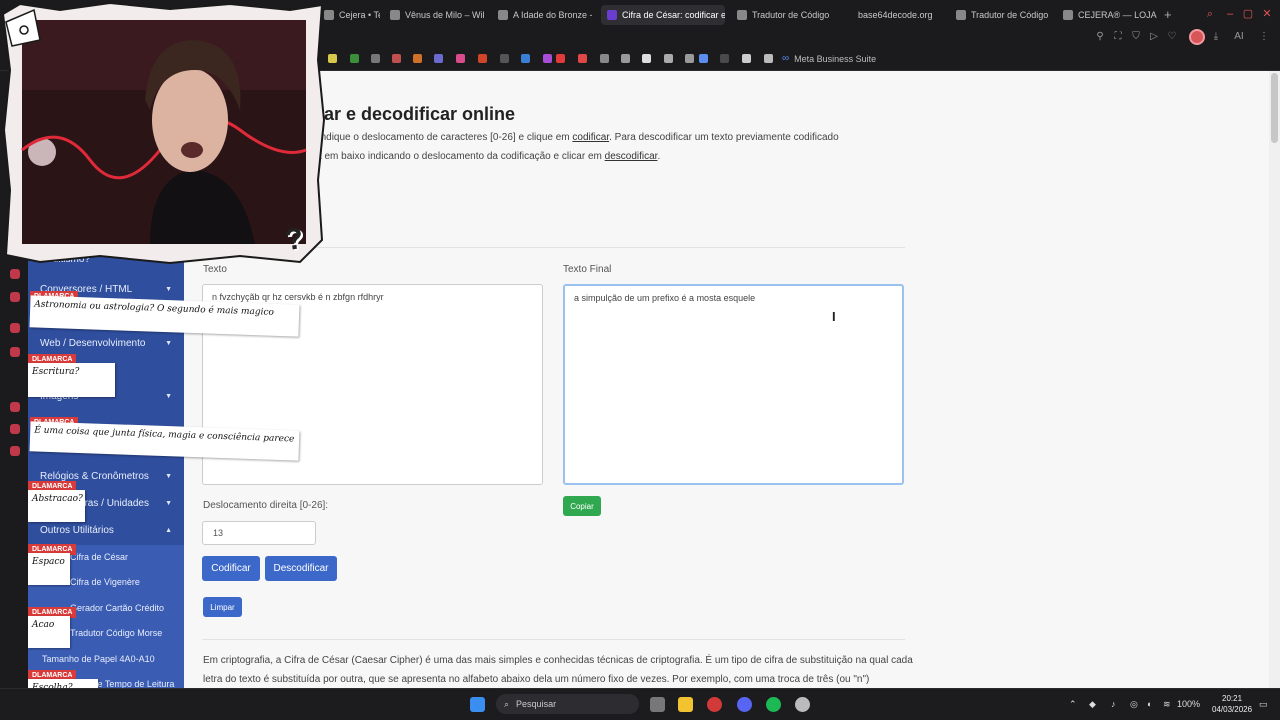  I want to click on heart-icon: ♡, so click(1172, 37).